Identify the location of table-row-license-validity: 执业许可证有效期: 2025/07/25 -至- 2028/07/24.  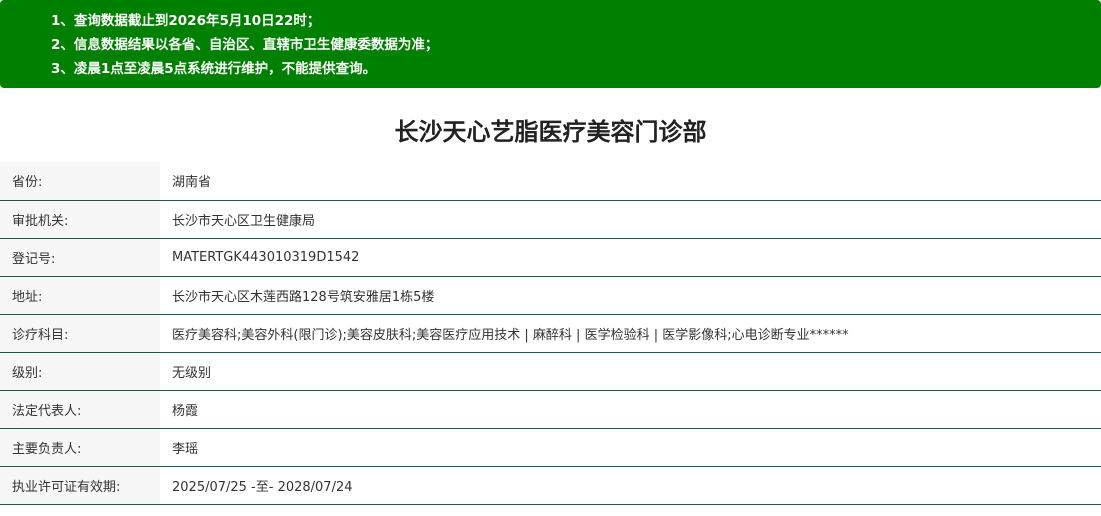
(550, 485).